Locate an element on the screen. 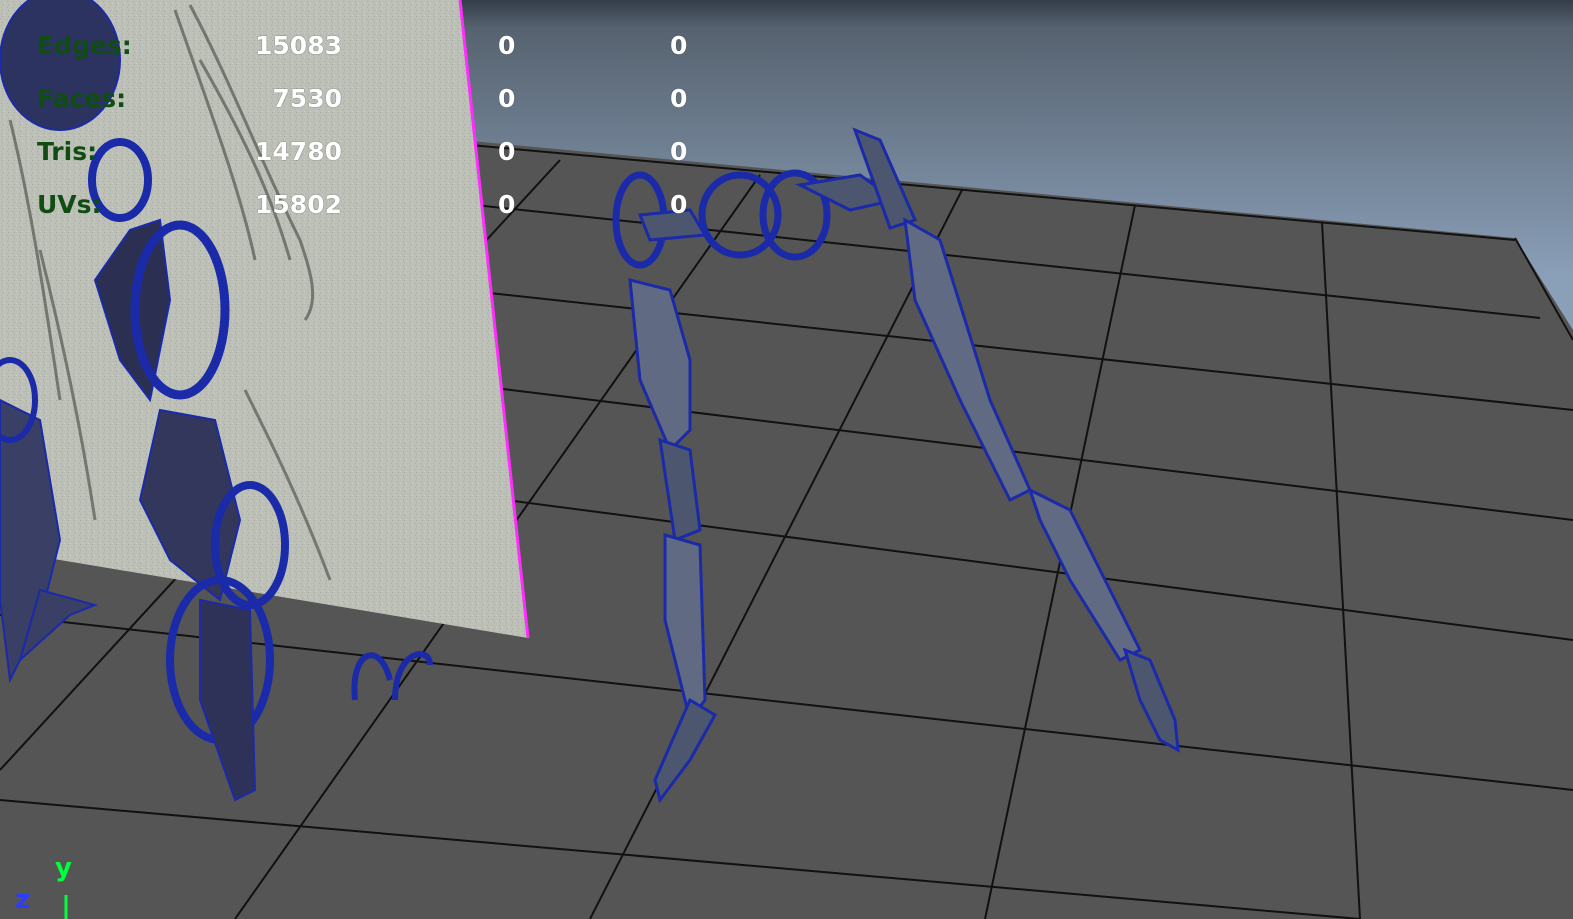  axis-z-label: z is located at coordinates (23, 900).